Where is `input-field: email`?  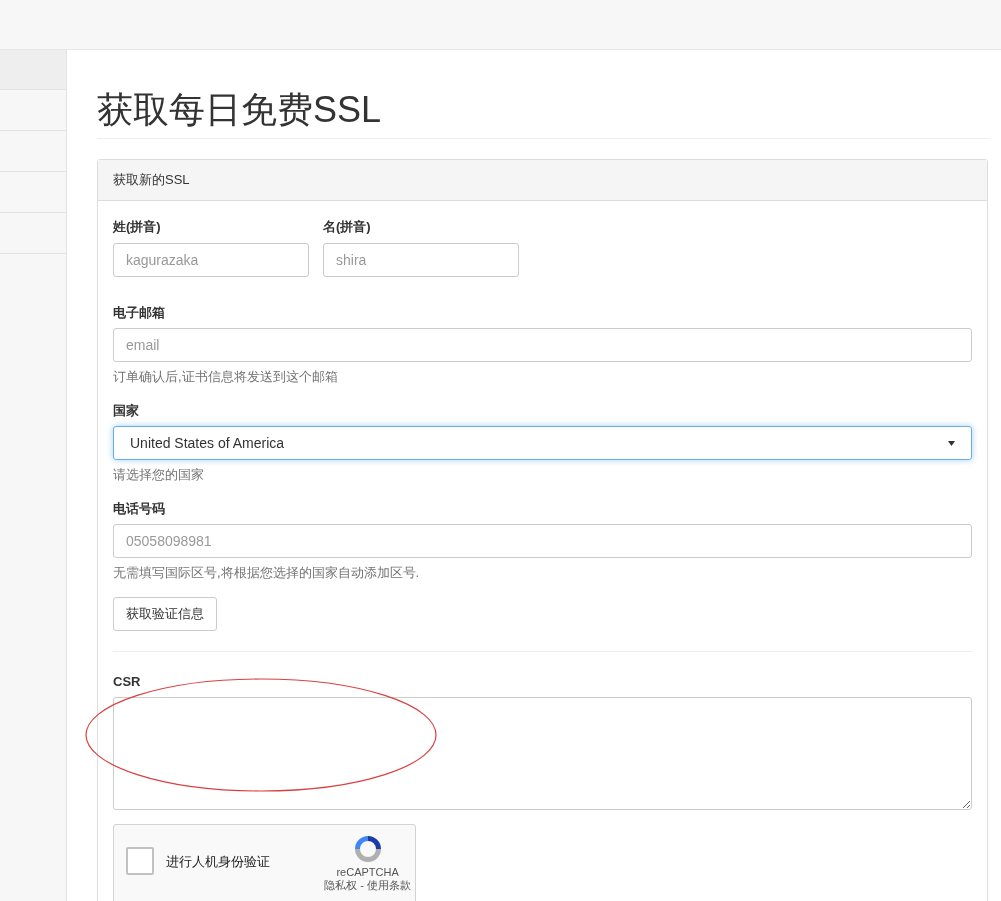
input-field: email is located at coordinates (542, 345).